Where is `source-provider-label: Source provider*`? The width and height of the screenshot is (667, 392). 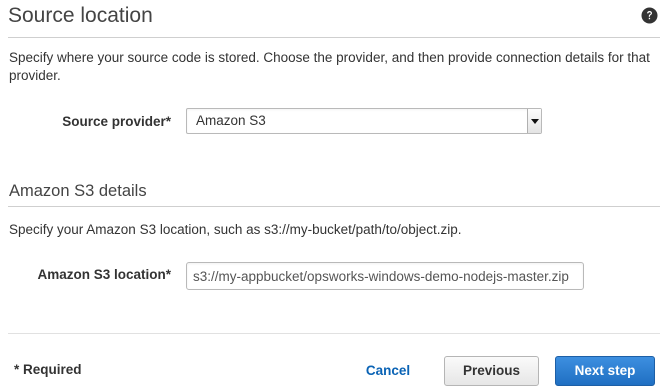
source-provider-label: Source provider* is located at coordinates (116, 121).